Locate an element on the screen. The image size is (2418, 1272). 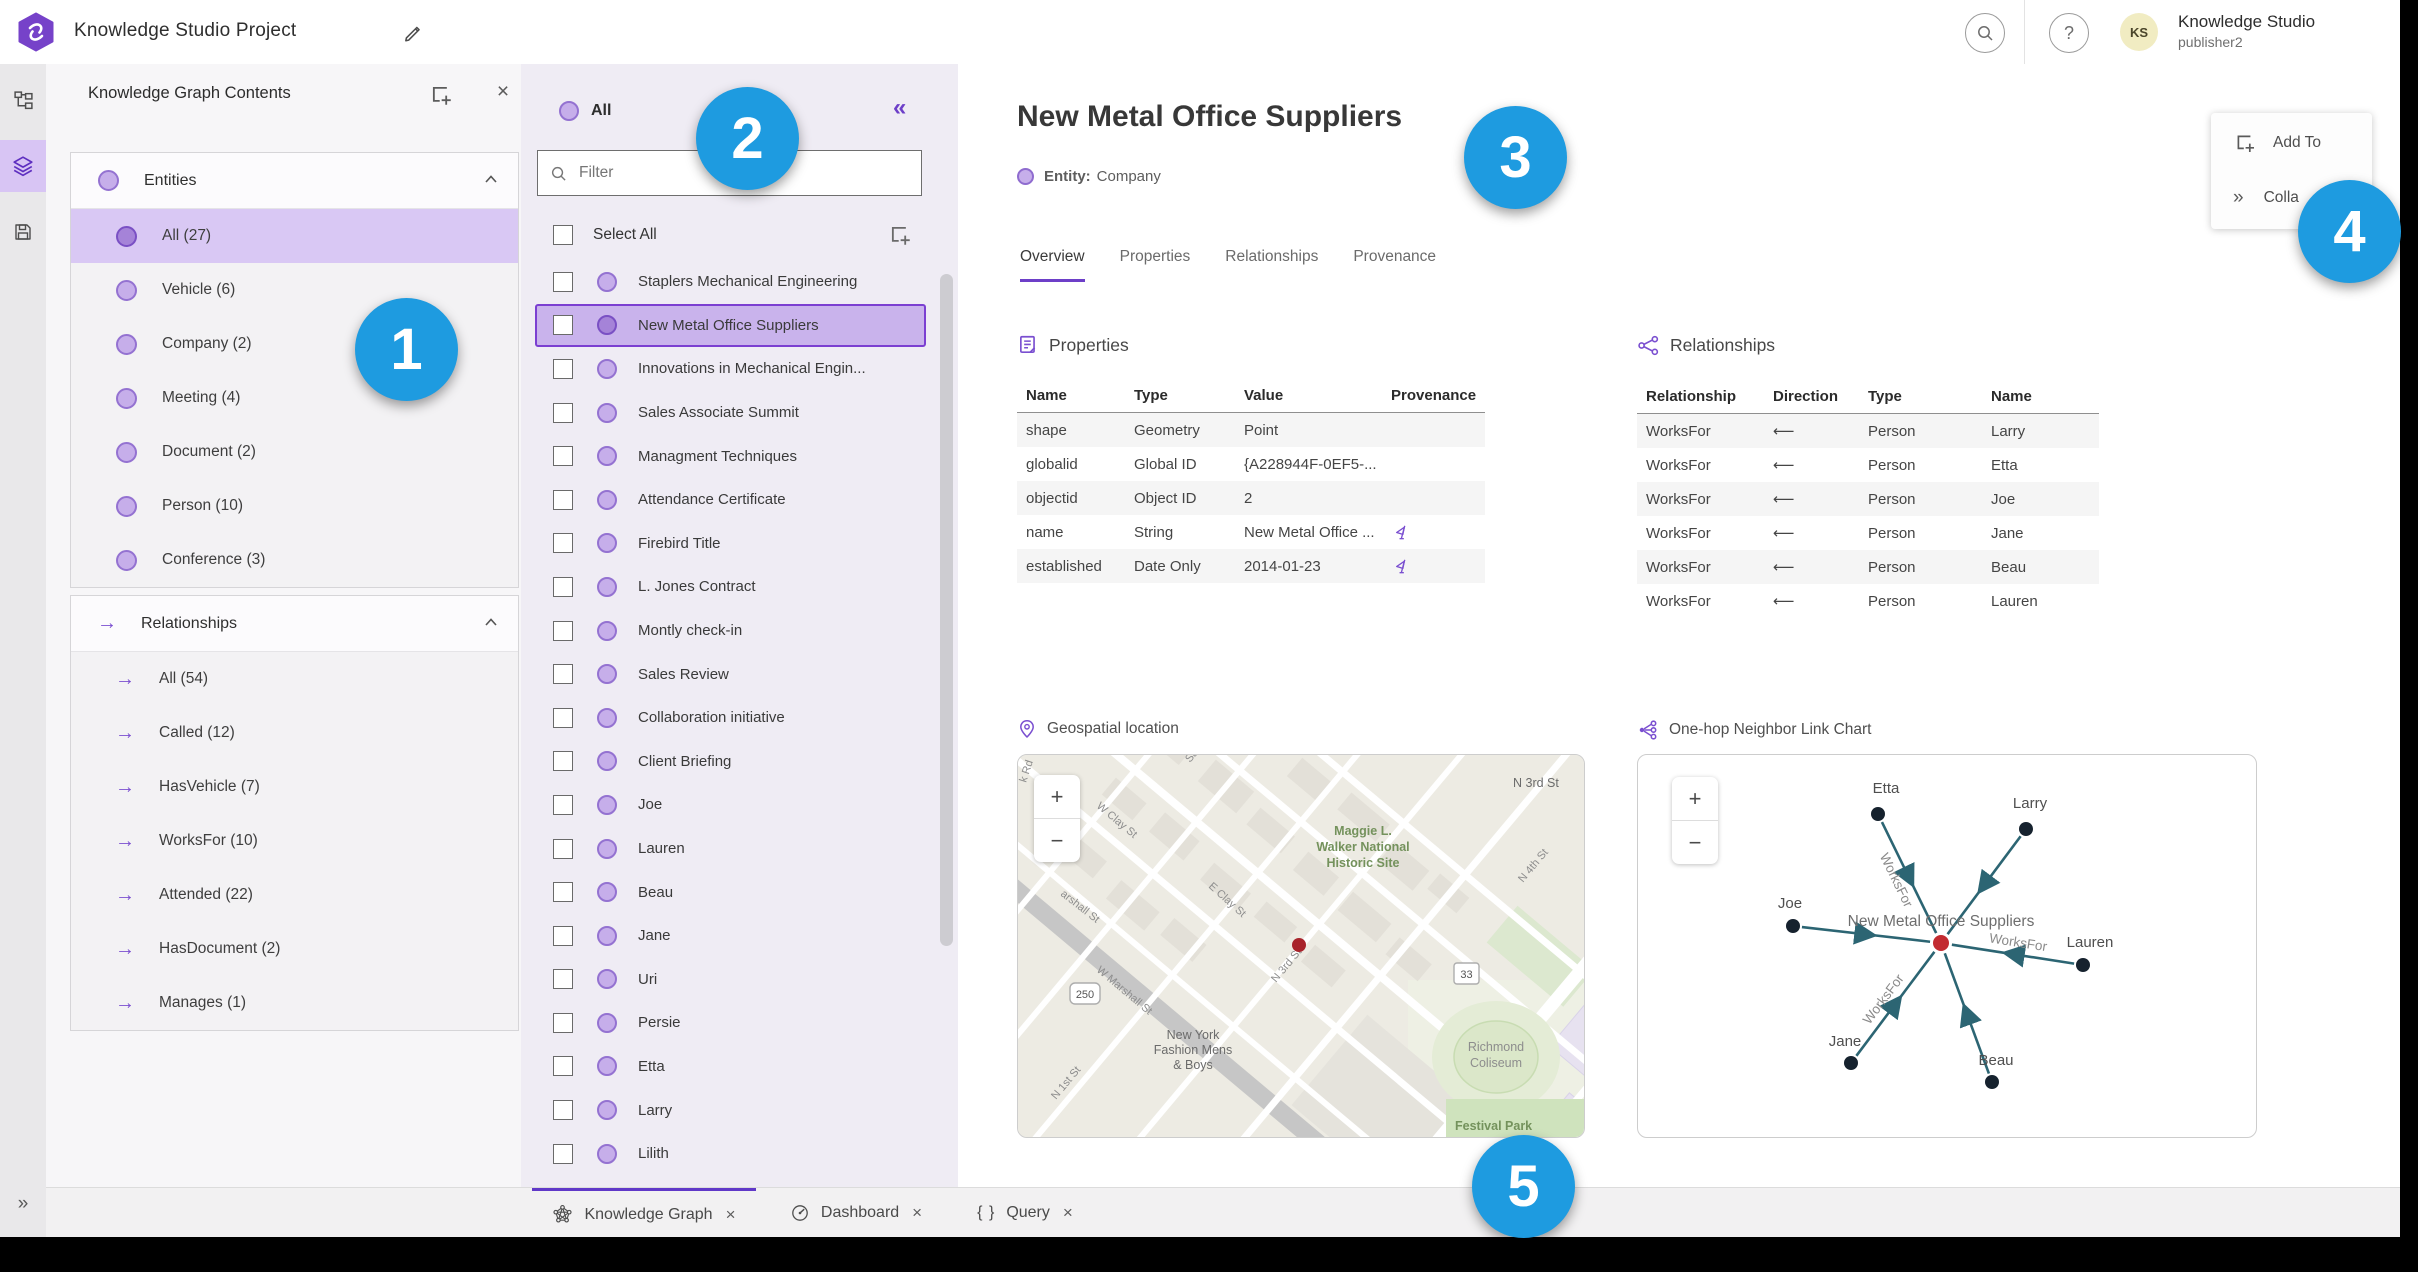
link-chart-center-node is located at coordinates (1941, 943).